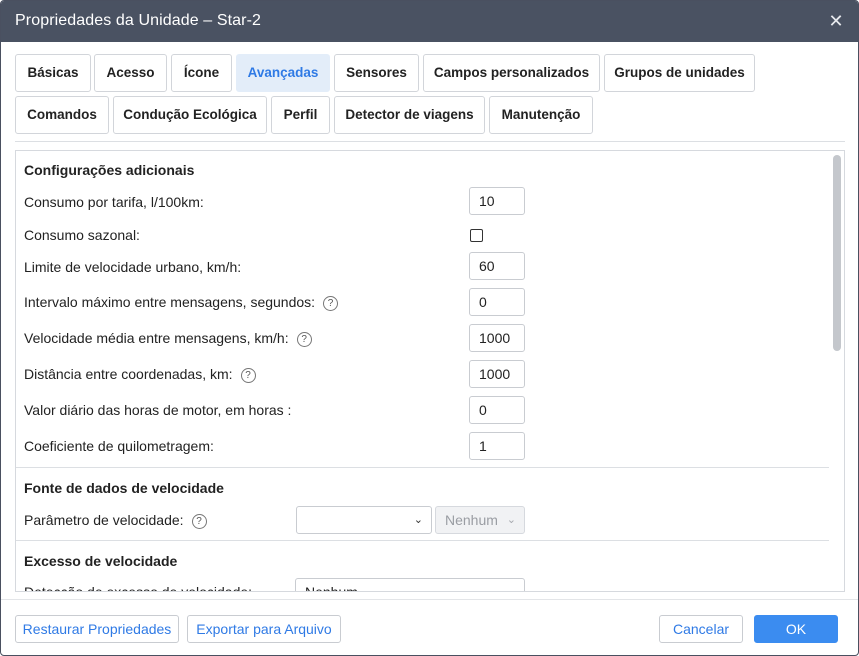 The width and height of the screenshot is (859, 656). What do you see at coordinates (156, 338) in the screenshot?
I see `avg-speed-label-text: Velocidade média entre mensagens, km/h:` at bounding box center [156, 338].